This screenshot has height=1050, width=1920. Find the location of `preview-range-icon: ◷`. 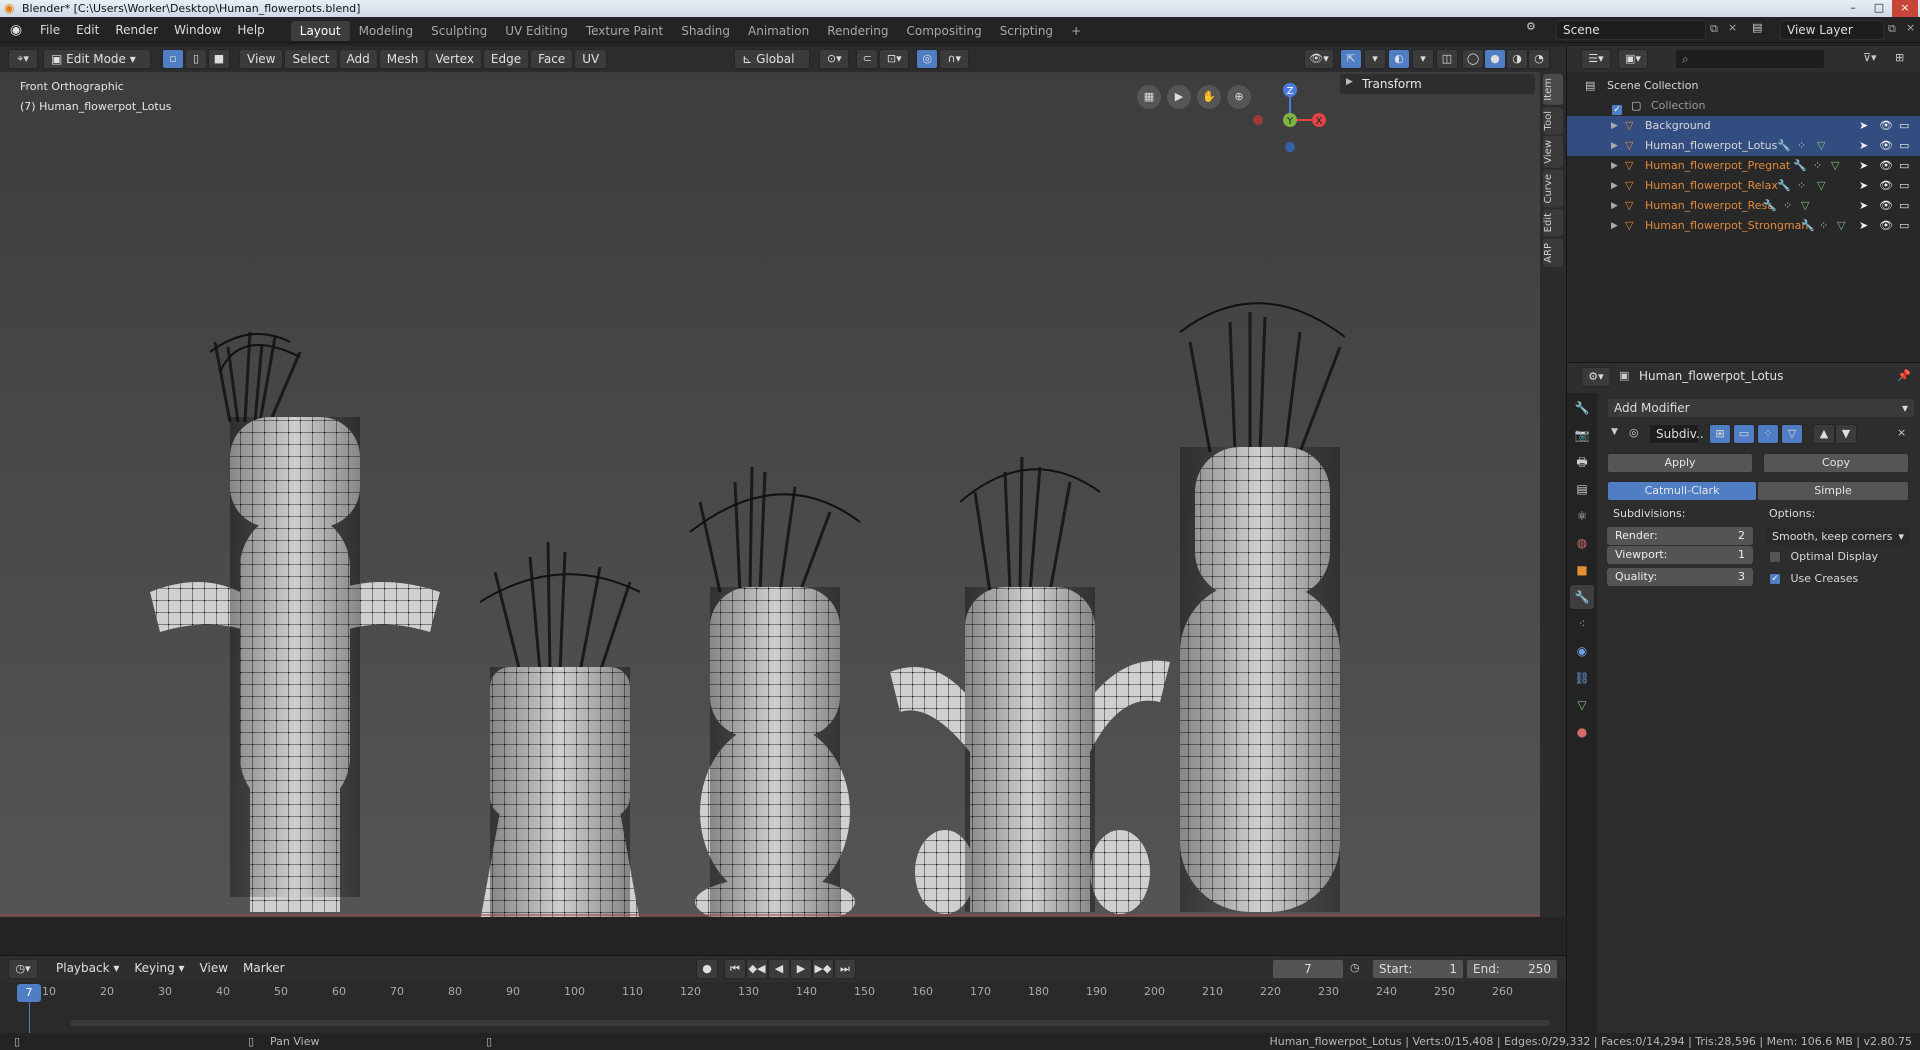

preview-range-icon: ◷ is located at coordinates (1355, 967).